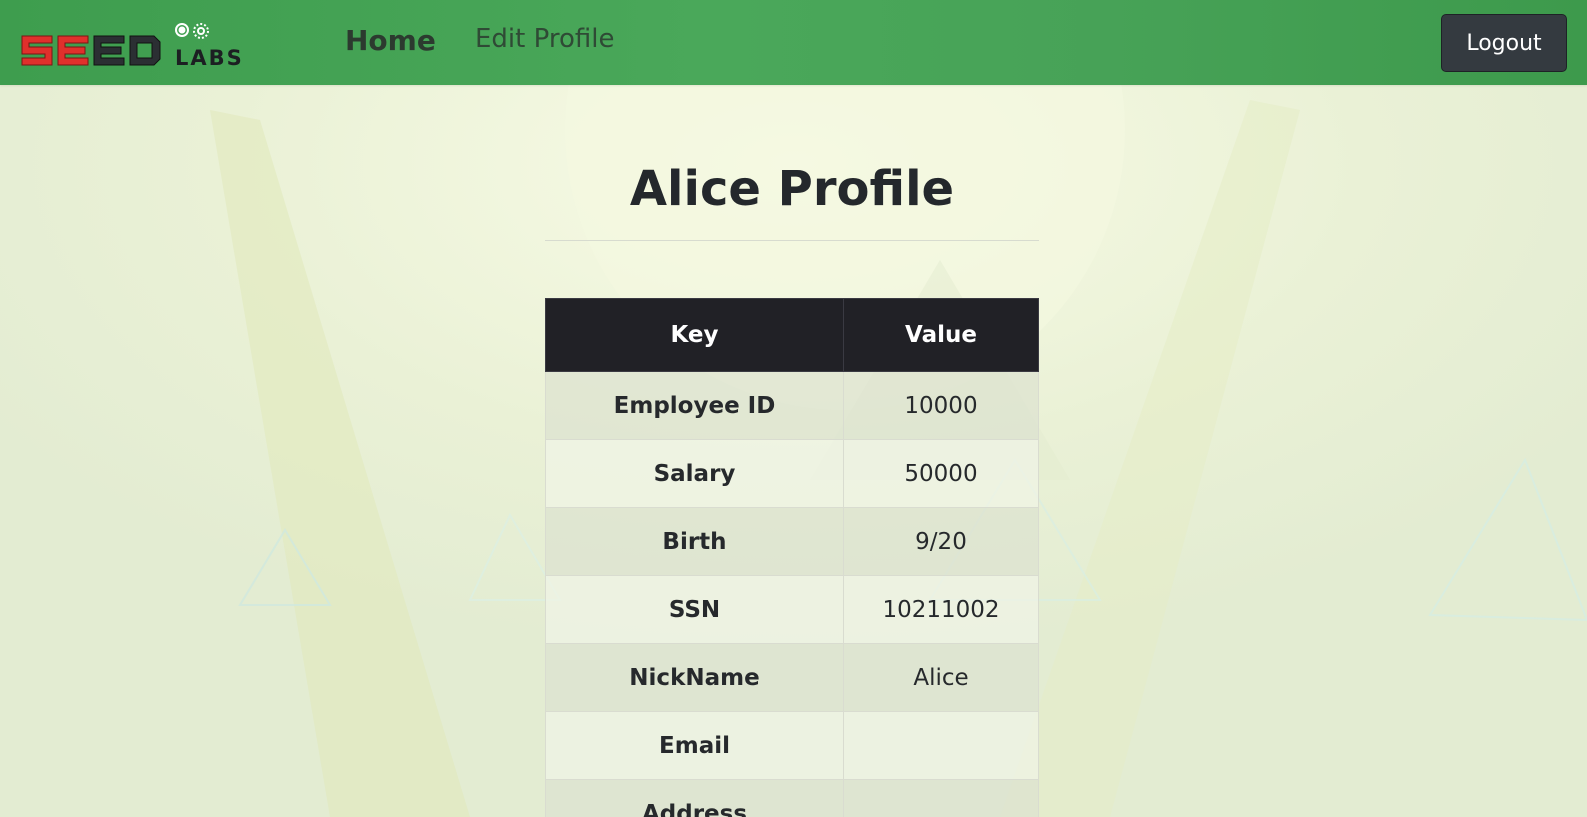  What do you see at coordinates (941, 541) in the screenshot?
I see `row-value: 9/20` at bounding box center [941, 541].